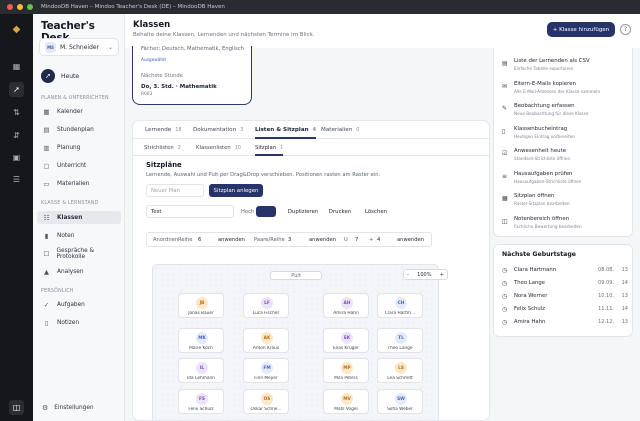 This screenshot has width=640, height=421. I want to click on student-avatar: FM, so click(267, 368).